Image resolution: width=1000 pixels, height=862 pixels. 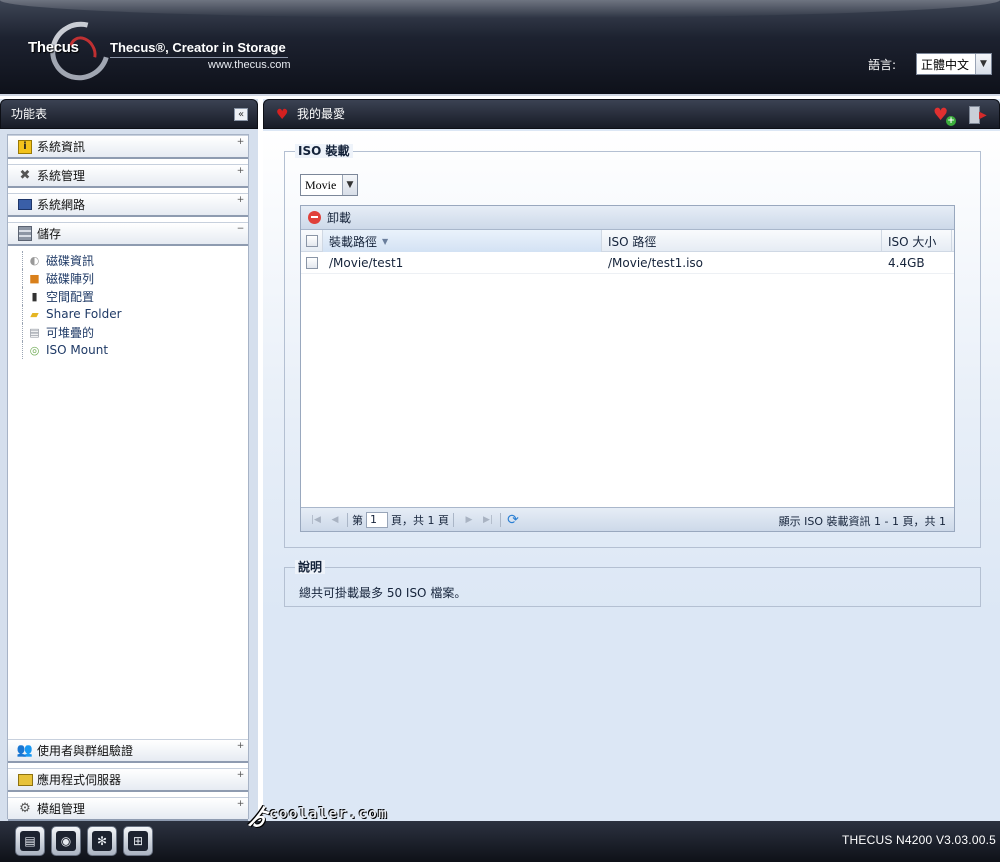 What do you see at coordinates (61, 147) in the screenshot?
I see `sidebar-item-label: 系統資訊` at bounding box center [61, 147].